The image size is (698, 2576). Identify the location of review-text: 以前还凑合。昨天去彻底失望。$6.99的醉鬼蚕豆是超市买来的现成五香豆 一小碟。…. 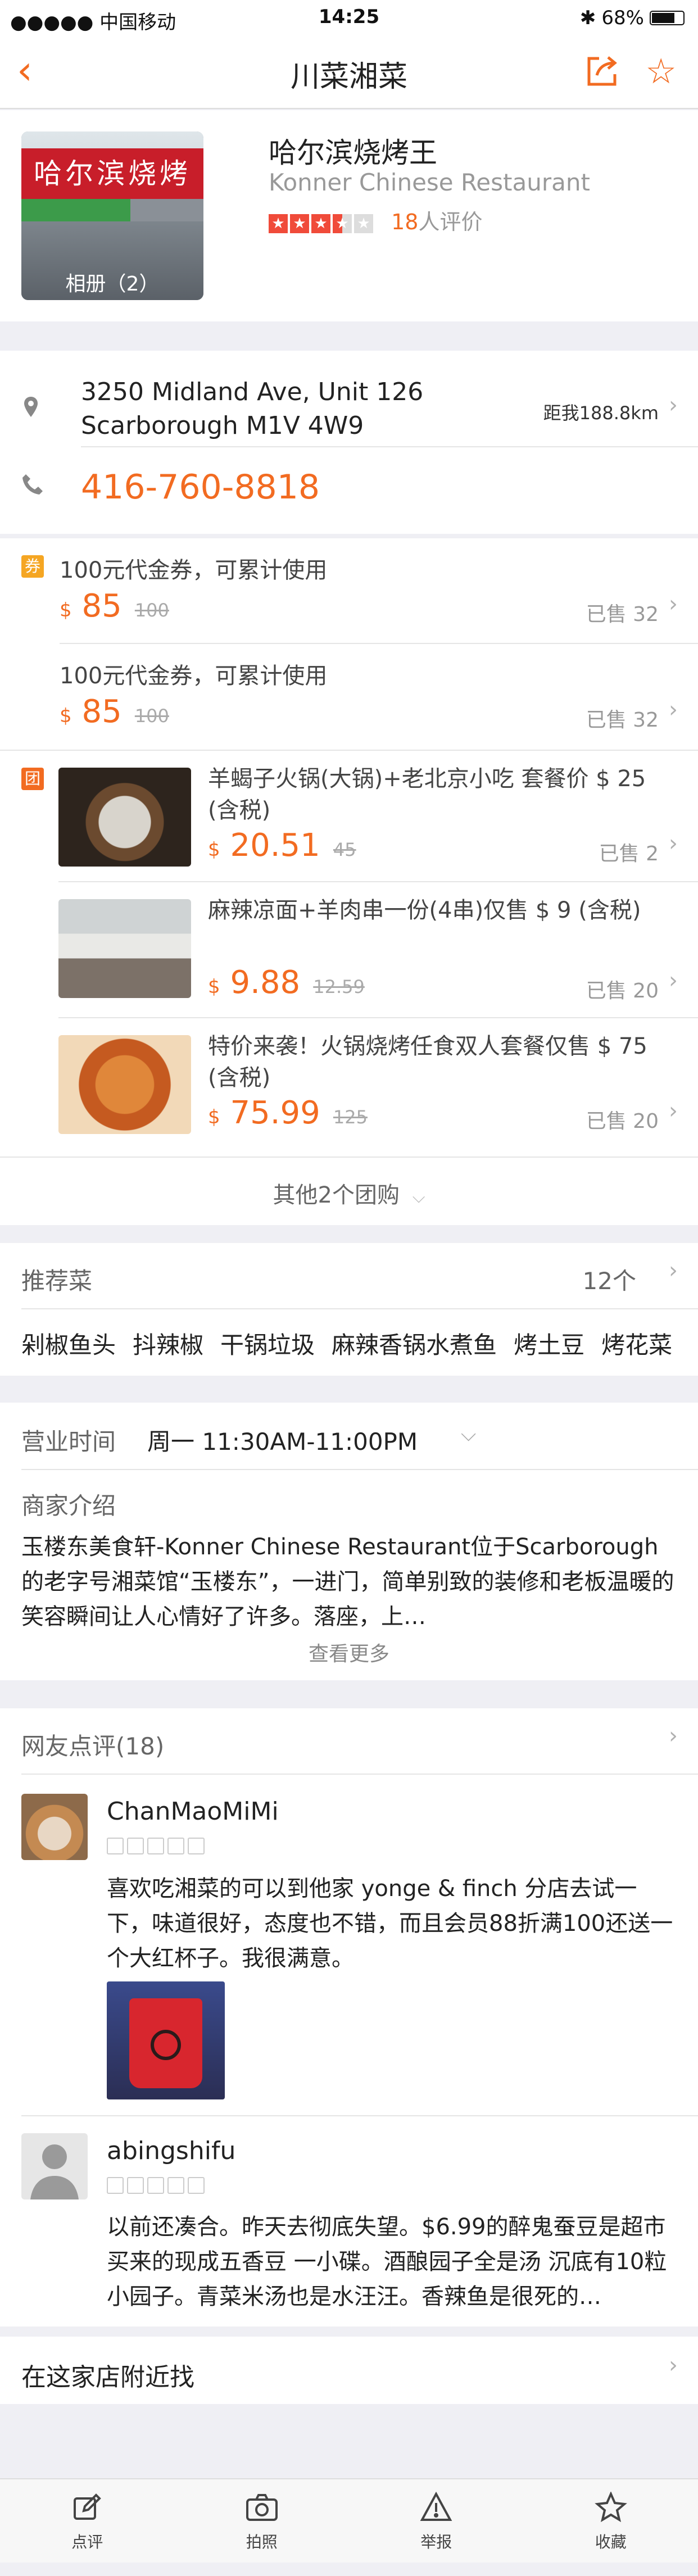
(387, 2262).